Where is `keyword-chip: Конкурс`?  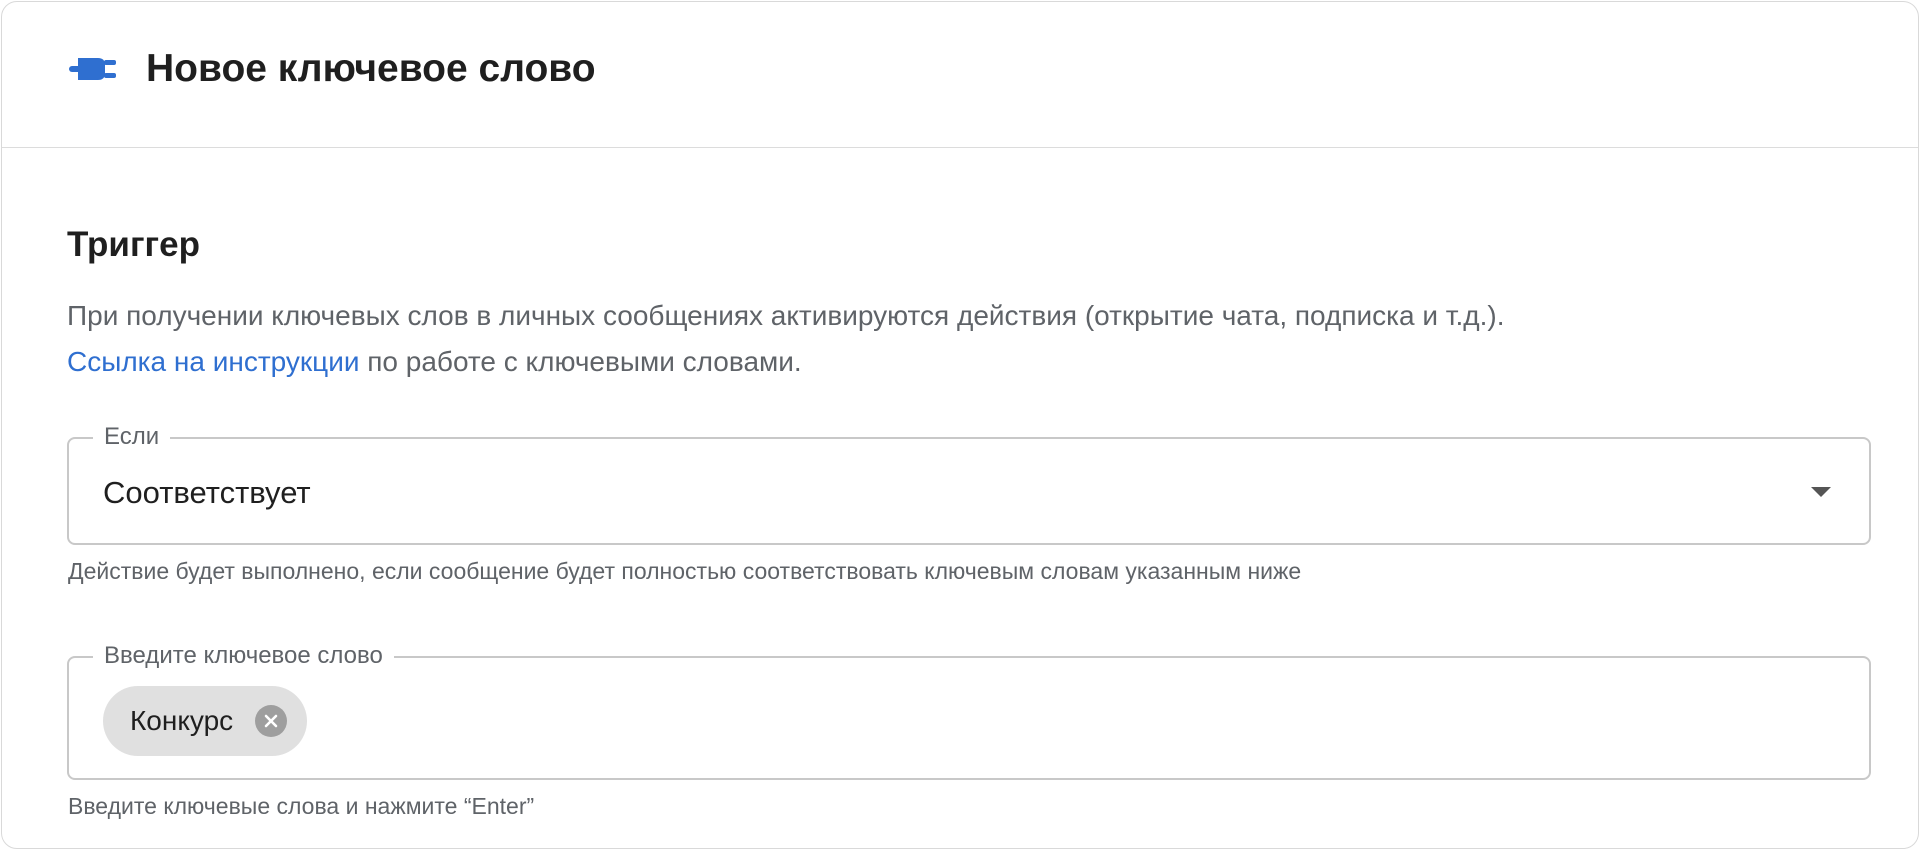 keyword-chip: Конкурс is located at coordinates (205, 721).